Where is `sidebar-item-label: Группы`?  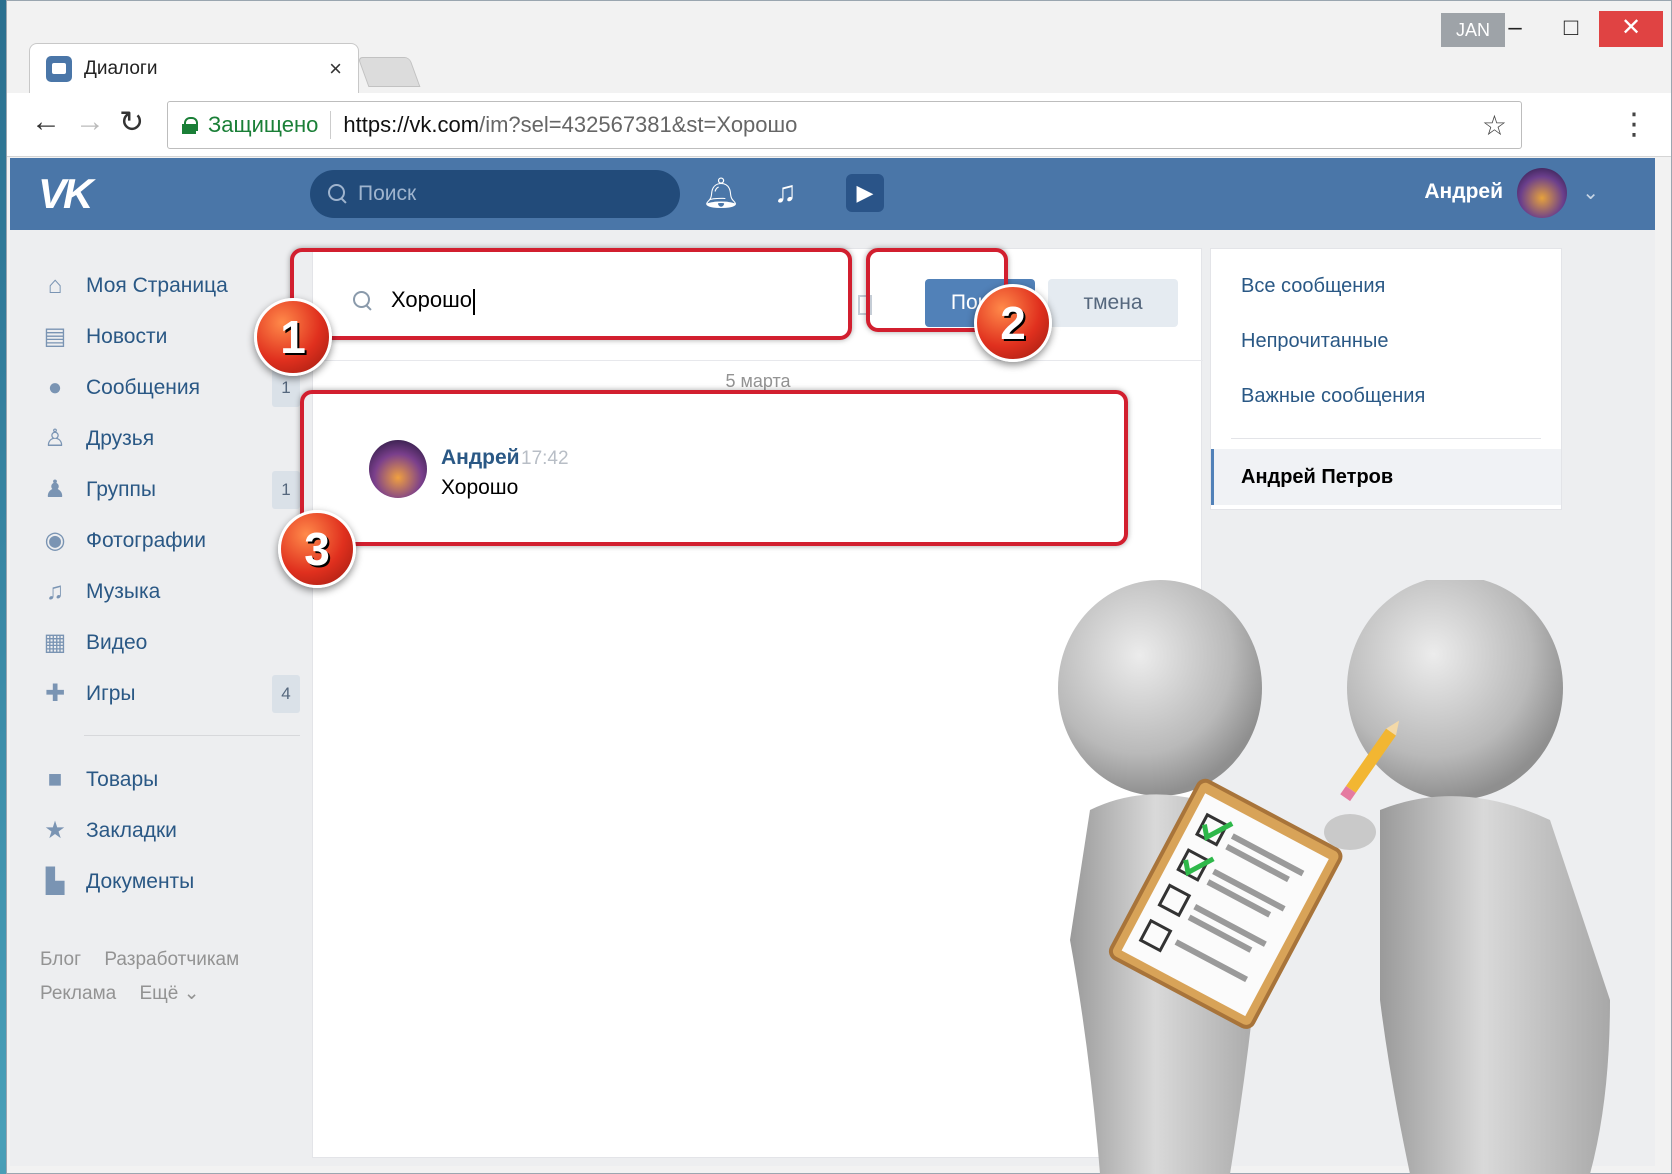 sidebar-item-label: Группы is located at coordinates (121, 489).